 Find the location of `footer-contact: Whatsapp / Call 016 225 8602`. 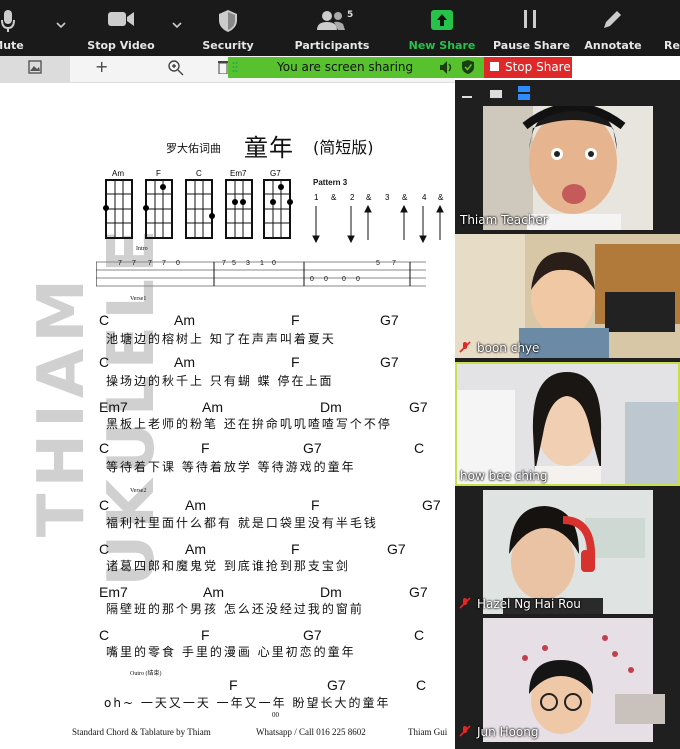

footer-contact: Whatsapp / Call 016 225 8602 is located at coordinates (311, 732).